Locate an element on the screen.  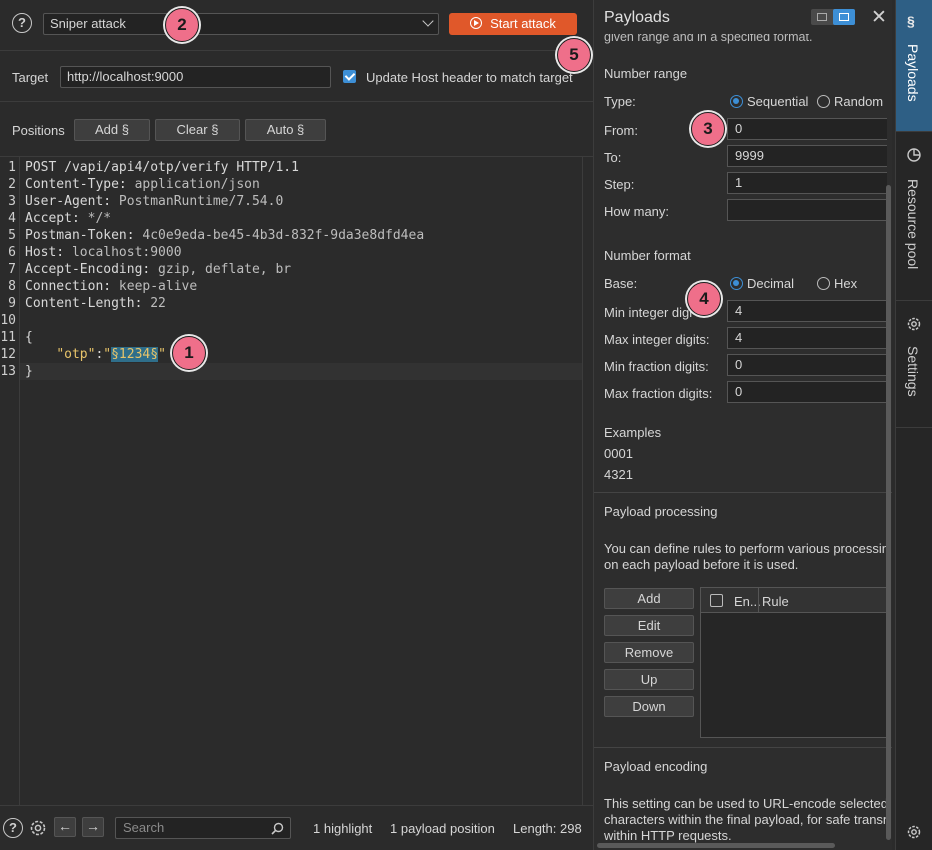
line-number: 13 is located at coordinates (8, 371).